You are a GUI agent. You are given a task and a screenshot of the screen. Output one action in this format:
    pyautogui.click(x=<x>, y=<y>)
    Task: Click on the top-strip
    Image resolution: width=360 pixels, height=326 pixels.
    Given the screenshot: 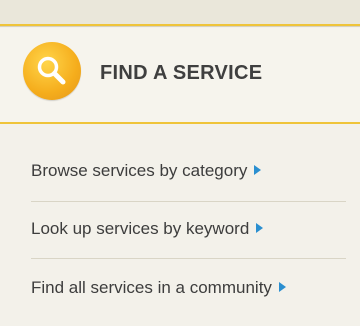 What is the action you would take?
    pyautogui.click(x=180, y=13)
    